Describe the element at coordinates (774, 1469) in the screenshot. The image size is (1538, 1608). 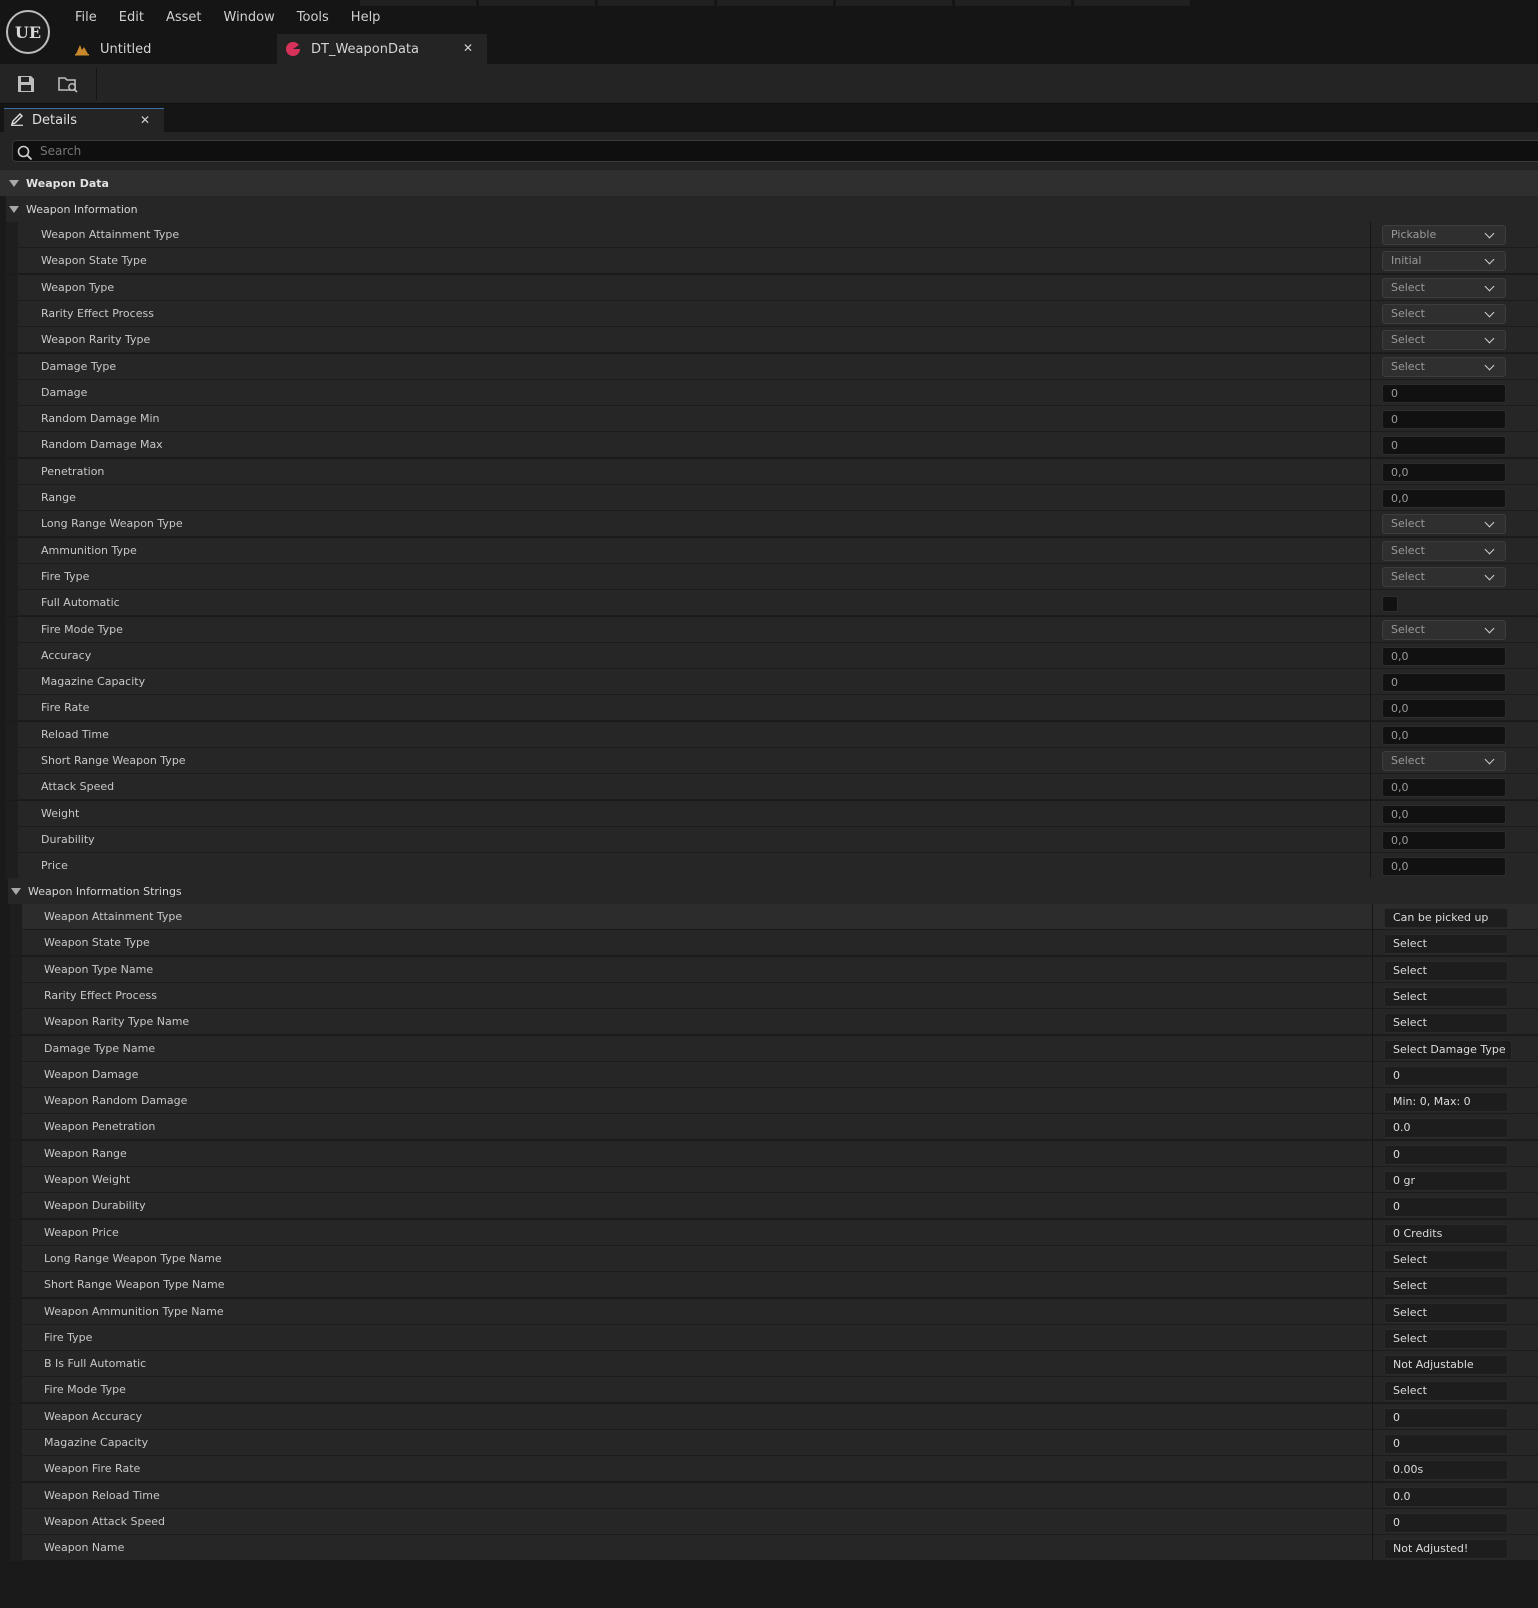
I see `property-row: Weapon Fire Rate 0.00s` at that location.